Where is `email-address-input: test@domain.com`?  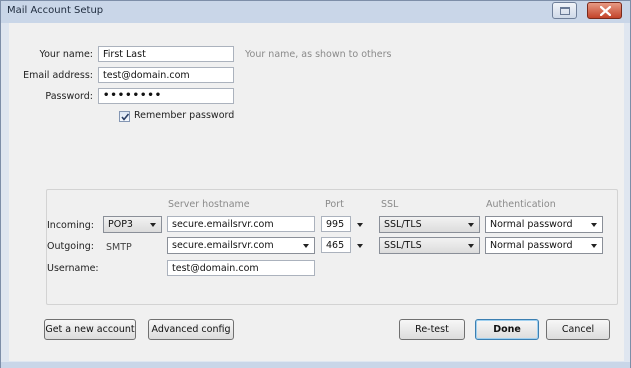 email-address-input: test@domain.com is located at coordinates (166, 75).